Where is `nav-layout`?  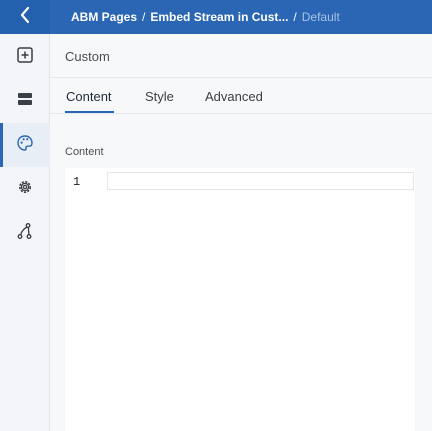
nav-layout is located at coordinates (25, 101).